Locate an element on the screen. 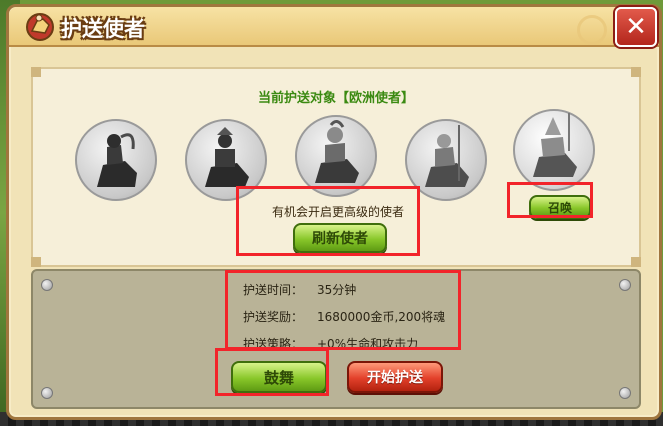 This screenshot has height=426, width=663. escort-strategy-row: 护送策略： +0%生命和攻击力 is located at coordinates (330, 343).